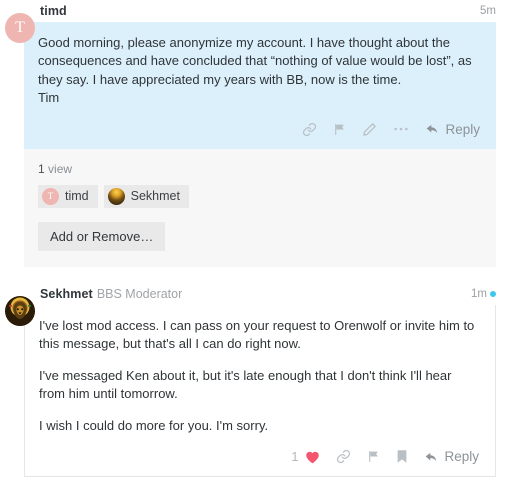 The width and height of the screenshot is (508, 500). Describe the element at coordinates (139, 293) in the screenshot. I see `author-title: BBS Moderator` at that location.